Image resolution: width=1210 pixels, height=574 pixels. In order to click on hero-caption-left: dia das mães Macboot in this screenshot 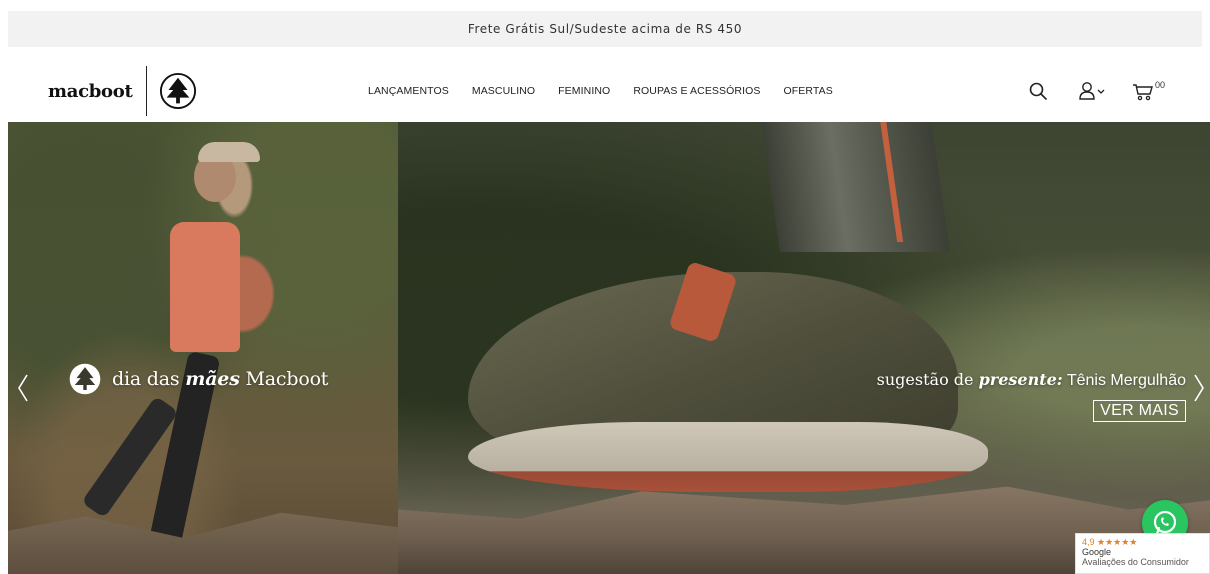, I will do `click(198, 379)`.